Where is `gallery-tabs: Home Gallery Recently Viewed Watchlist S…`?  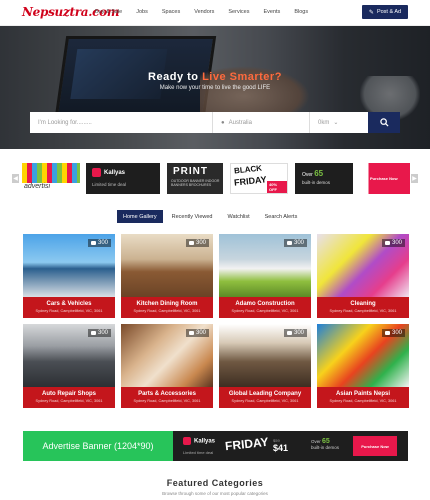
gallery-tabs: Home Gallery Recently Viewed Watchlist S… is located at coordinates (211, 216).